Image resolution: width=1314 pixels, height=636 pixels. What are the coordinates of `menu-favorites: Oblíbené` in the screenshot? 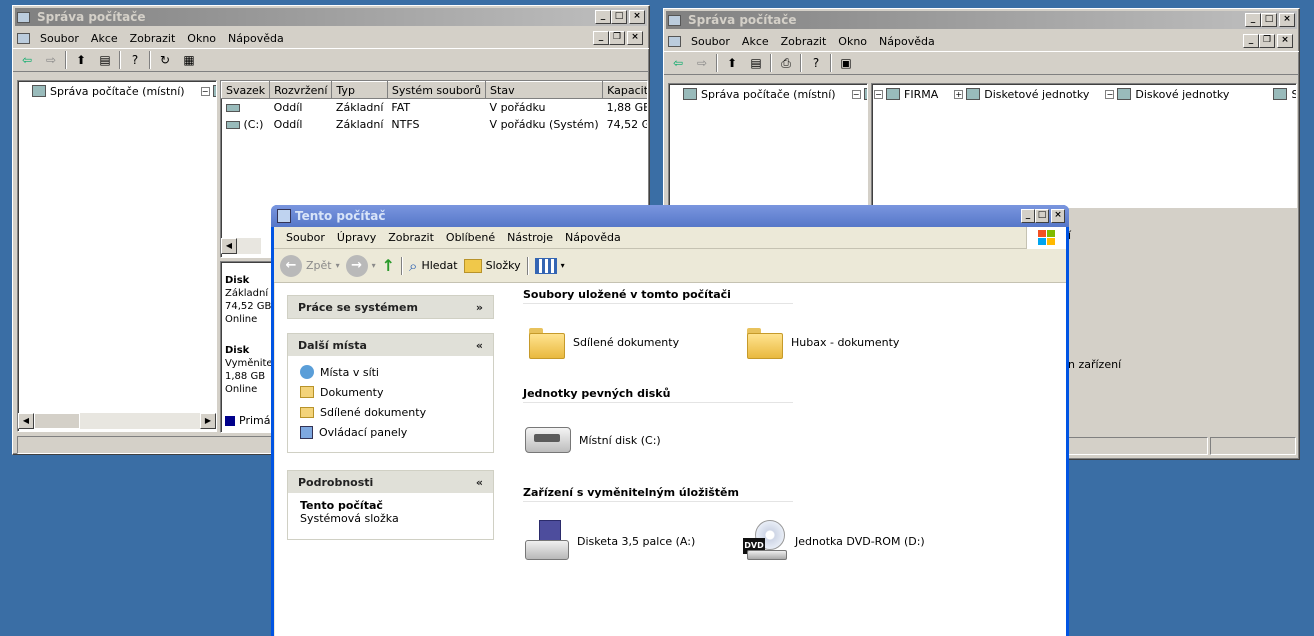 It's located at (470, 237).